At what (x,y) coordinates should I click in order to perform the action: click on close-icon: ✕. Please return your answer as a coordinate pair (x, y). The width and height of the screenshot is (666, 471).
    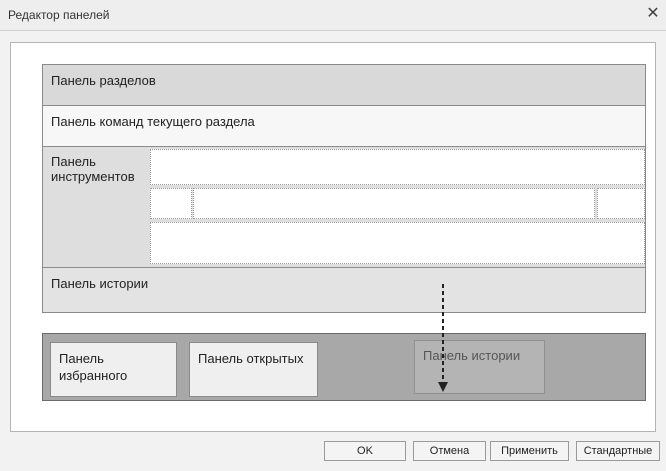
    Looking at the image, I should click on (653, 14).